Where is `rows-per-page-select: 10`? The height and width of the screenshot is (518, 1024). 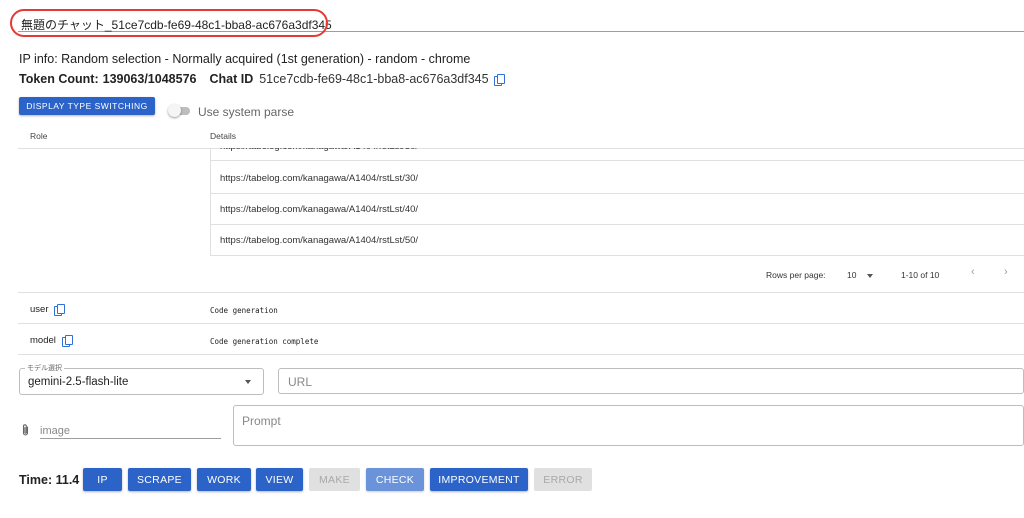
rows-per-page-select: 10 is located at coordinates (862, 275).